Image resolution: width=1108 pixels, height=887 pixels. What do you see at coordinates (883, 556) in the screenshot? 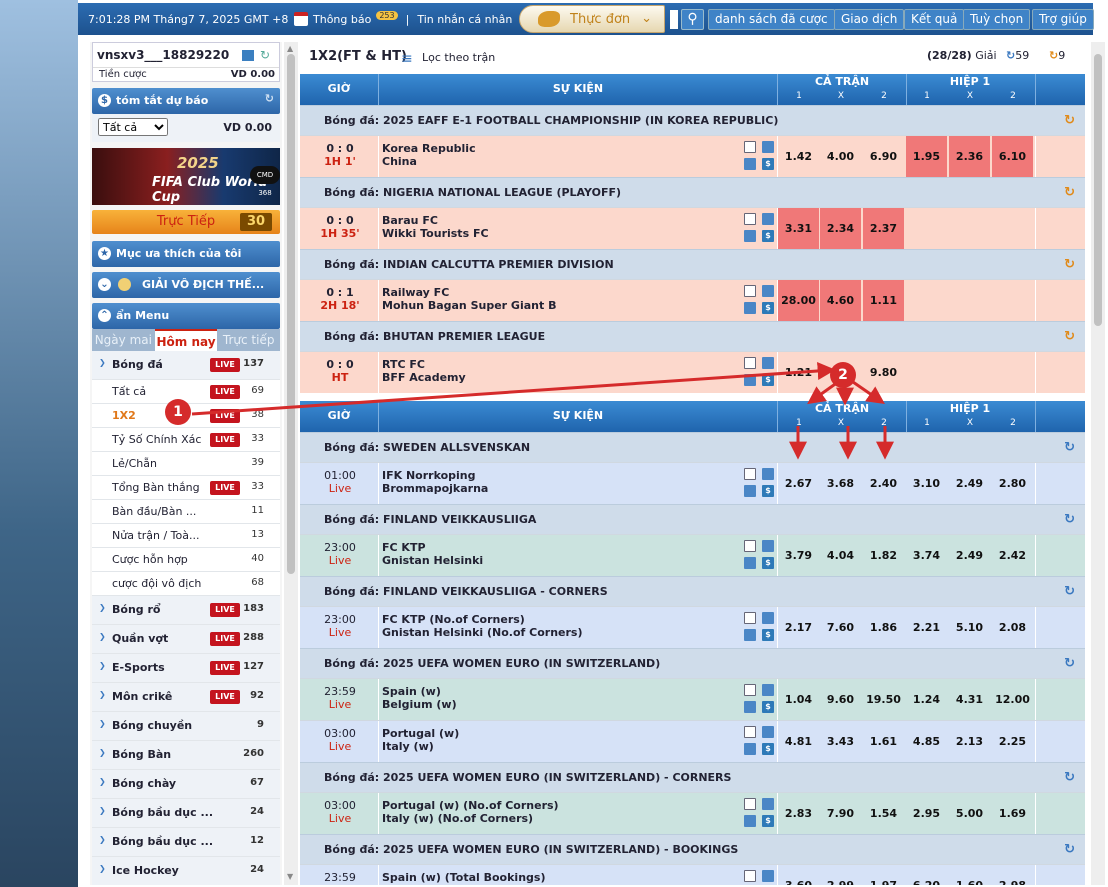
I see `odds-cell: 1.82` at bounding box center [883, 556].